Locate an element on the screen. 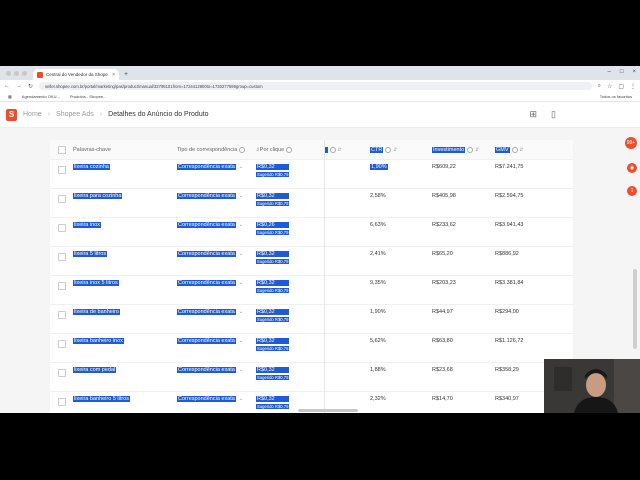  maximize-icon: □ is located at coordinates (622, 72).